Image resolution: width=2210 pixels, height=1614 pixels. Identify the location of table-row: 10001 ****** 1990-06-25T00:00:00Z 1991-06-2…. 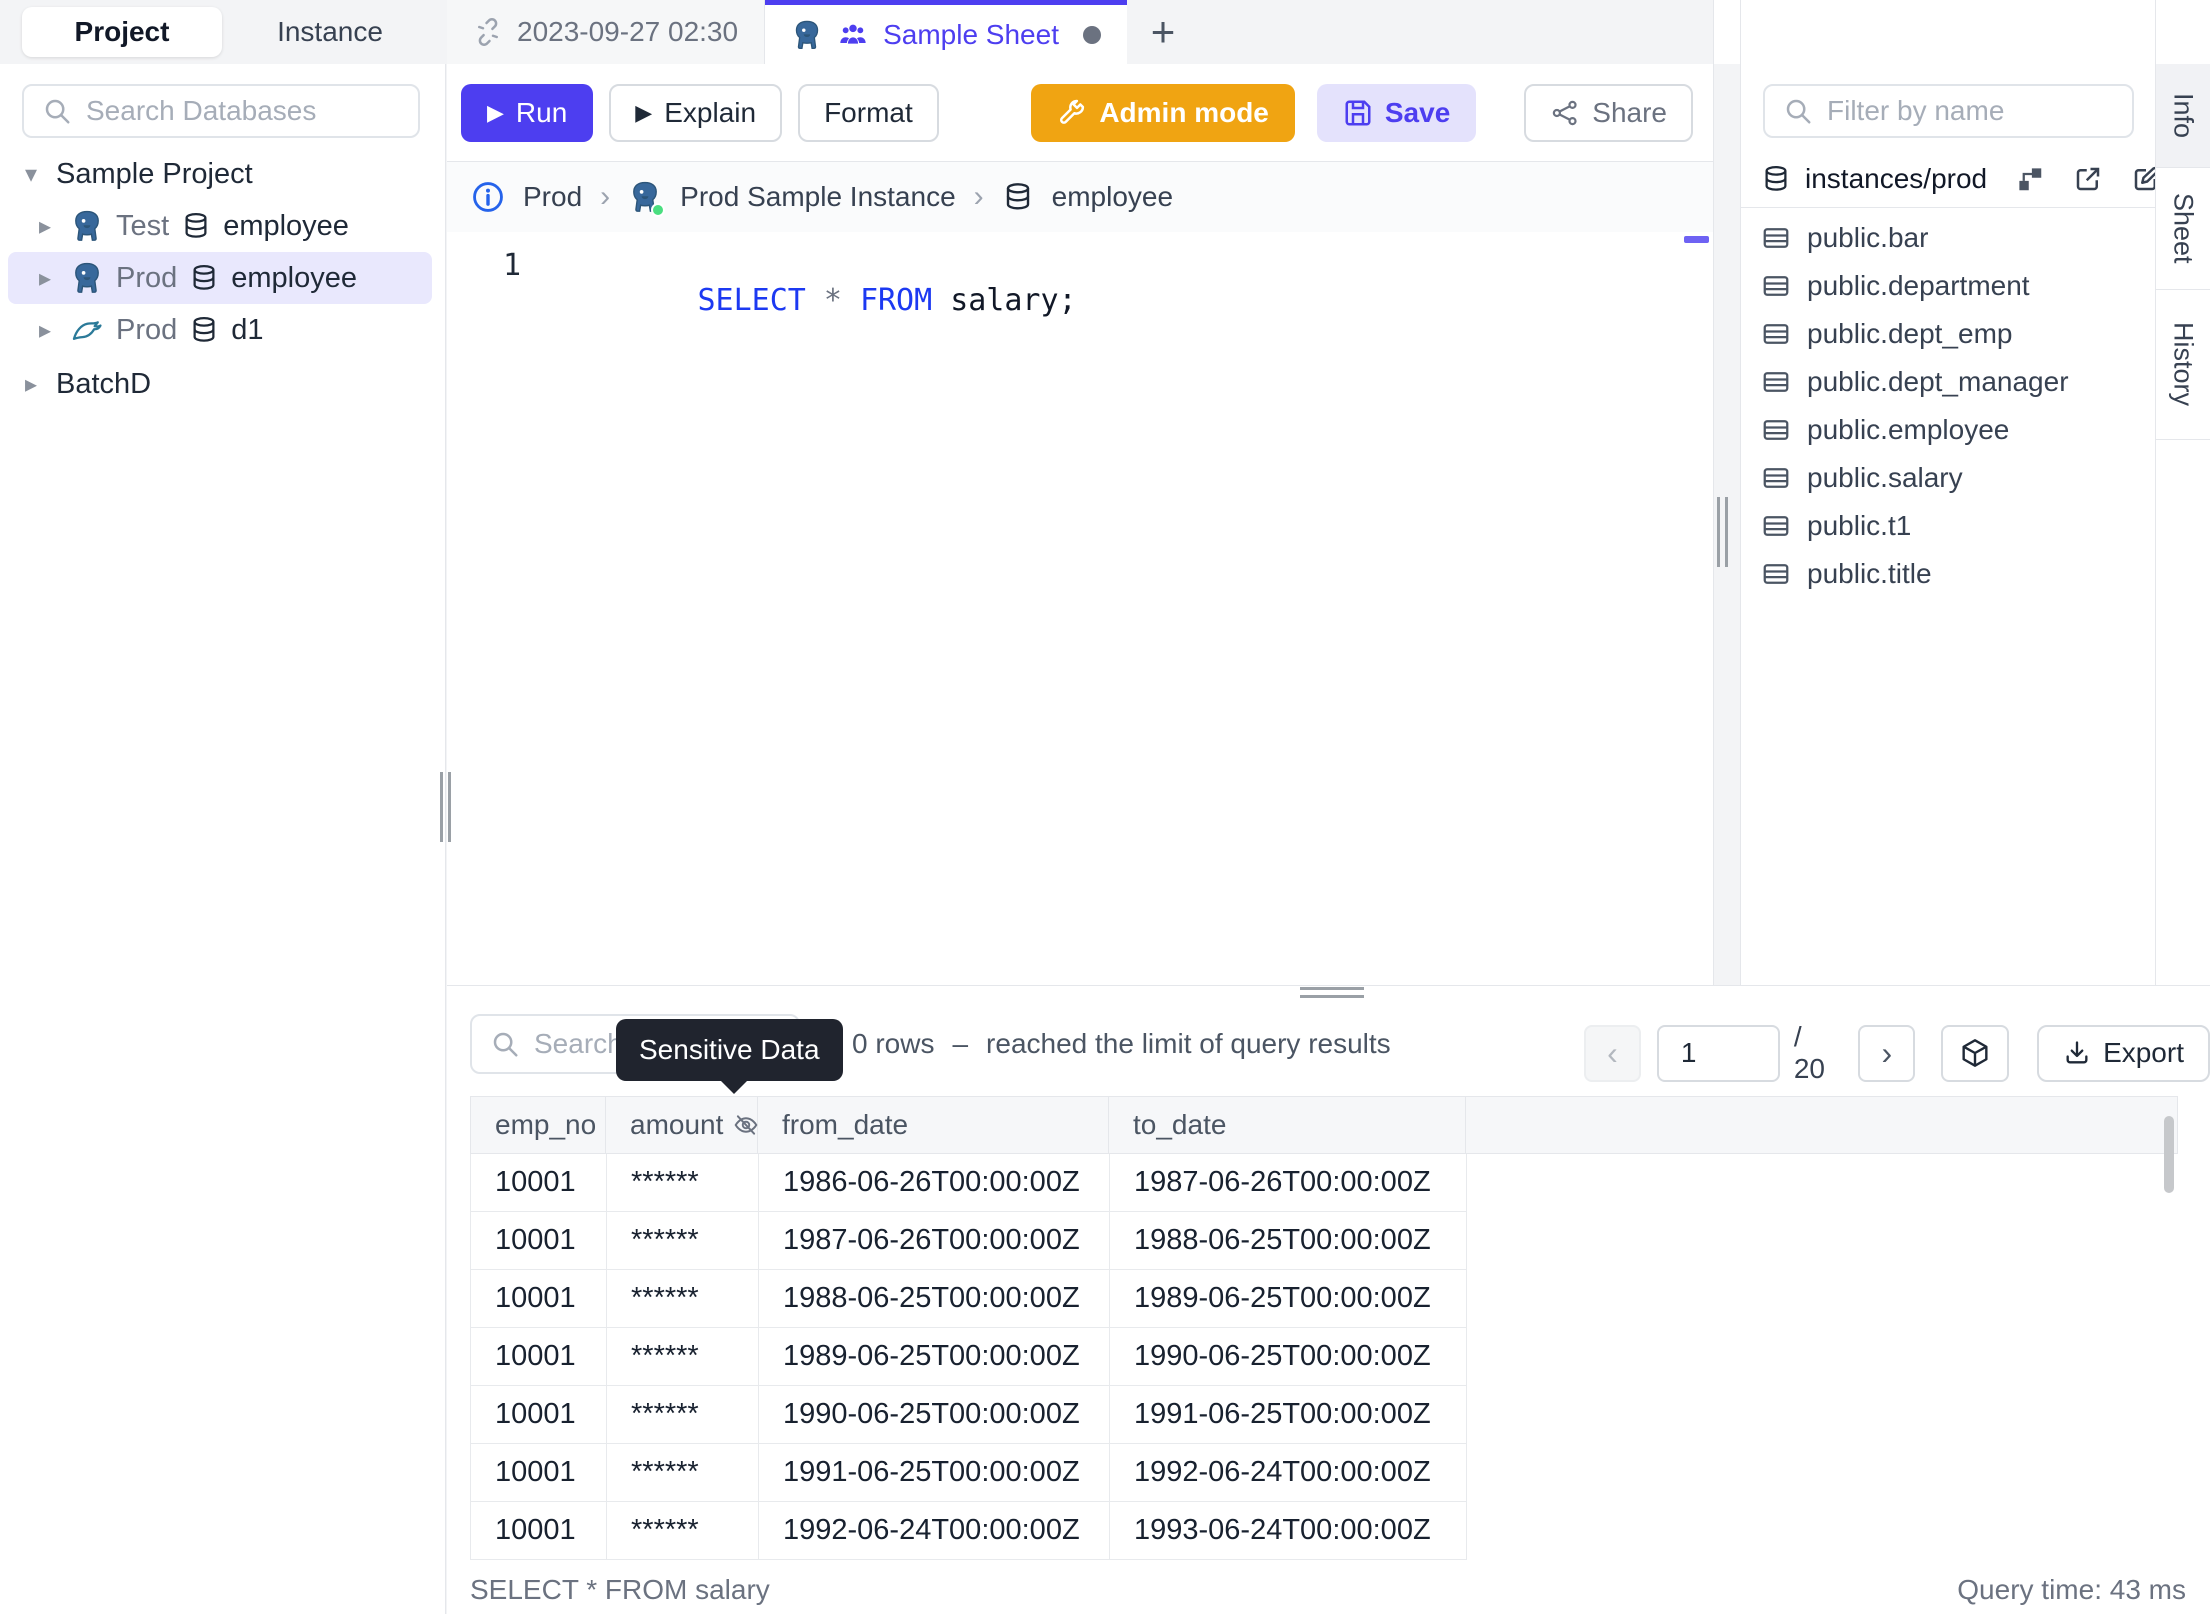
(968, 1415).